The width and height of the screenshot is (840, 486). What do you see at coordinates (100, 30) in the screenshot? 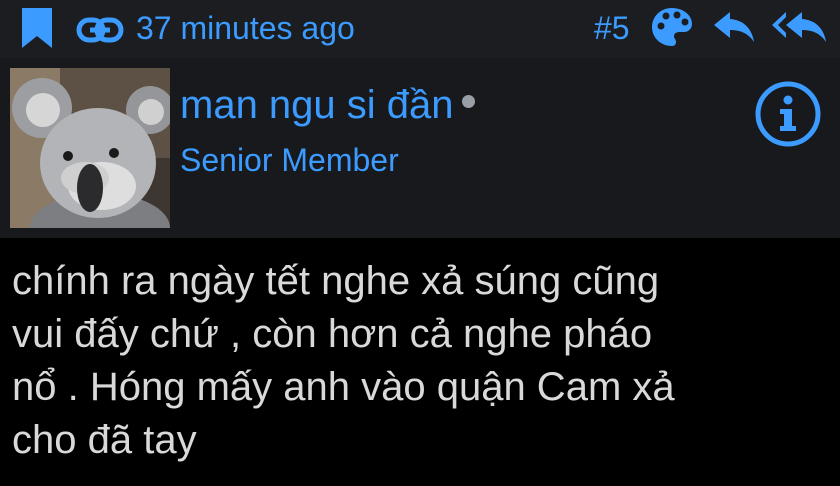
I see `link-icon` at bounding box center [100, 30].